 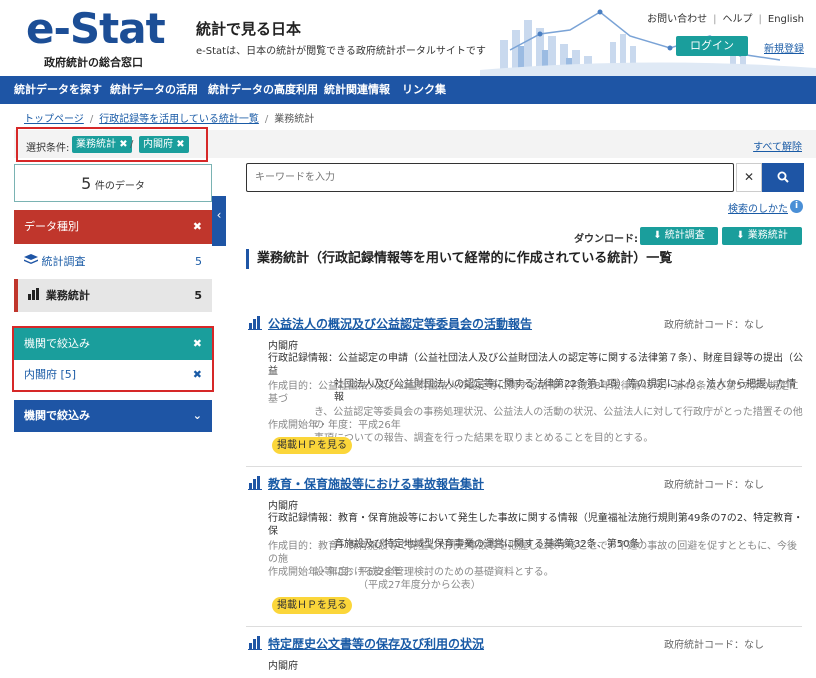 I want to click on header-links: お問い合わせ | ヘルプ | English, so click(x=725, y=19).